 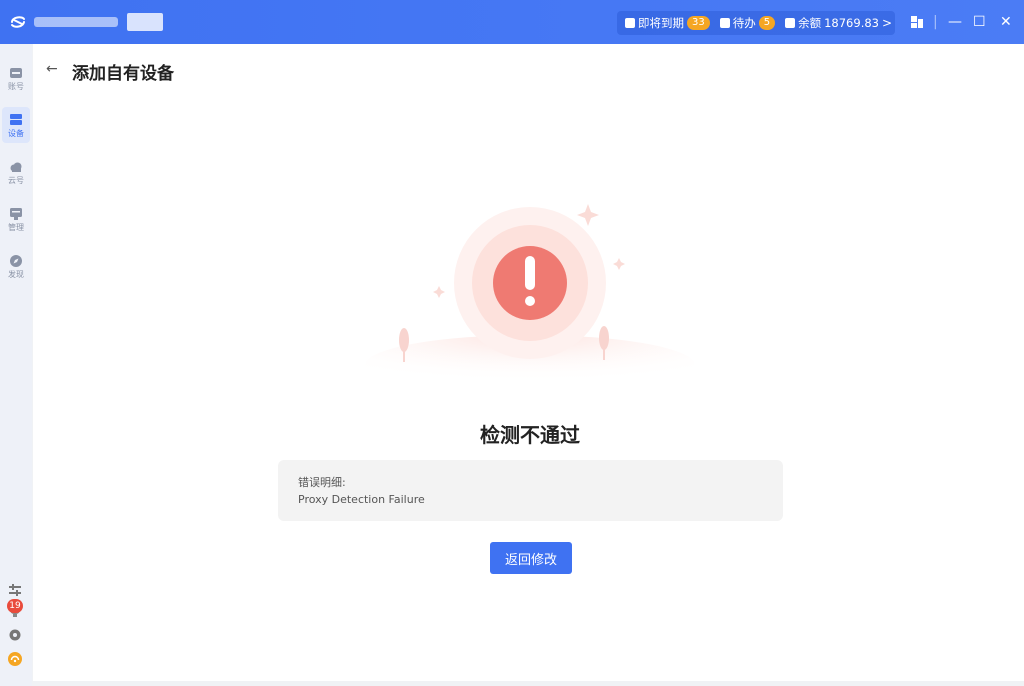 I want to click on sidebar-item-device: 设备, so click(x=16, y=125).